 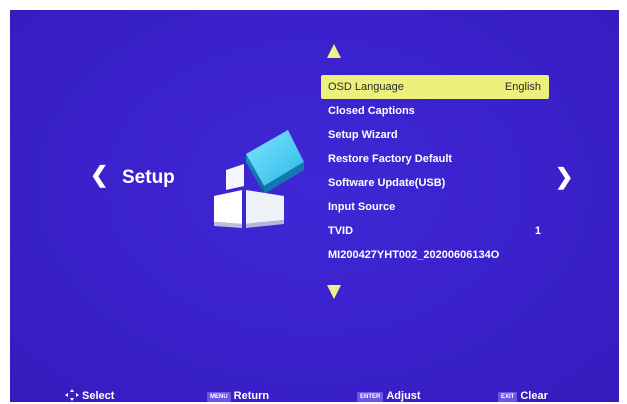 I want to click on menu-item-value: 1, so click(x=537, y=231).